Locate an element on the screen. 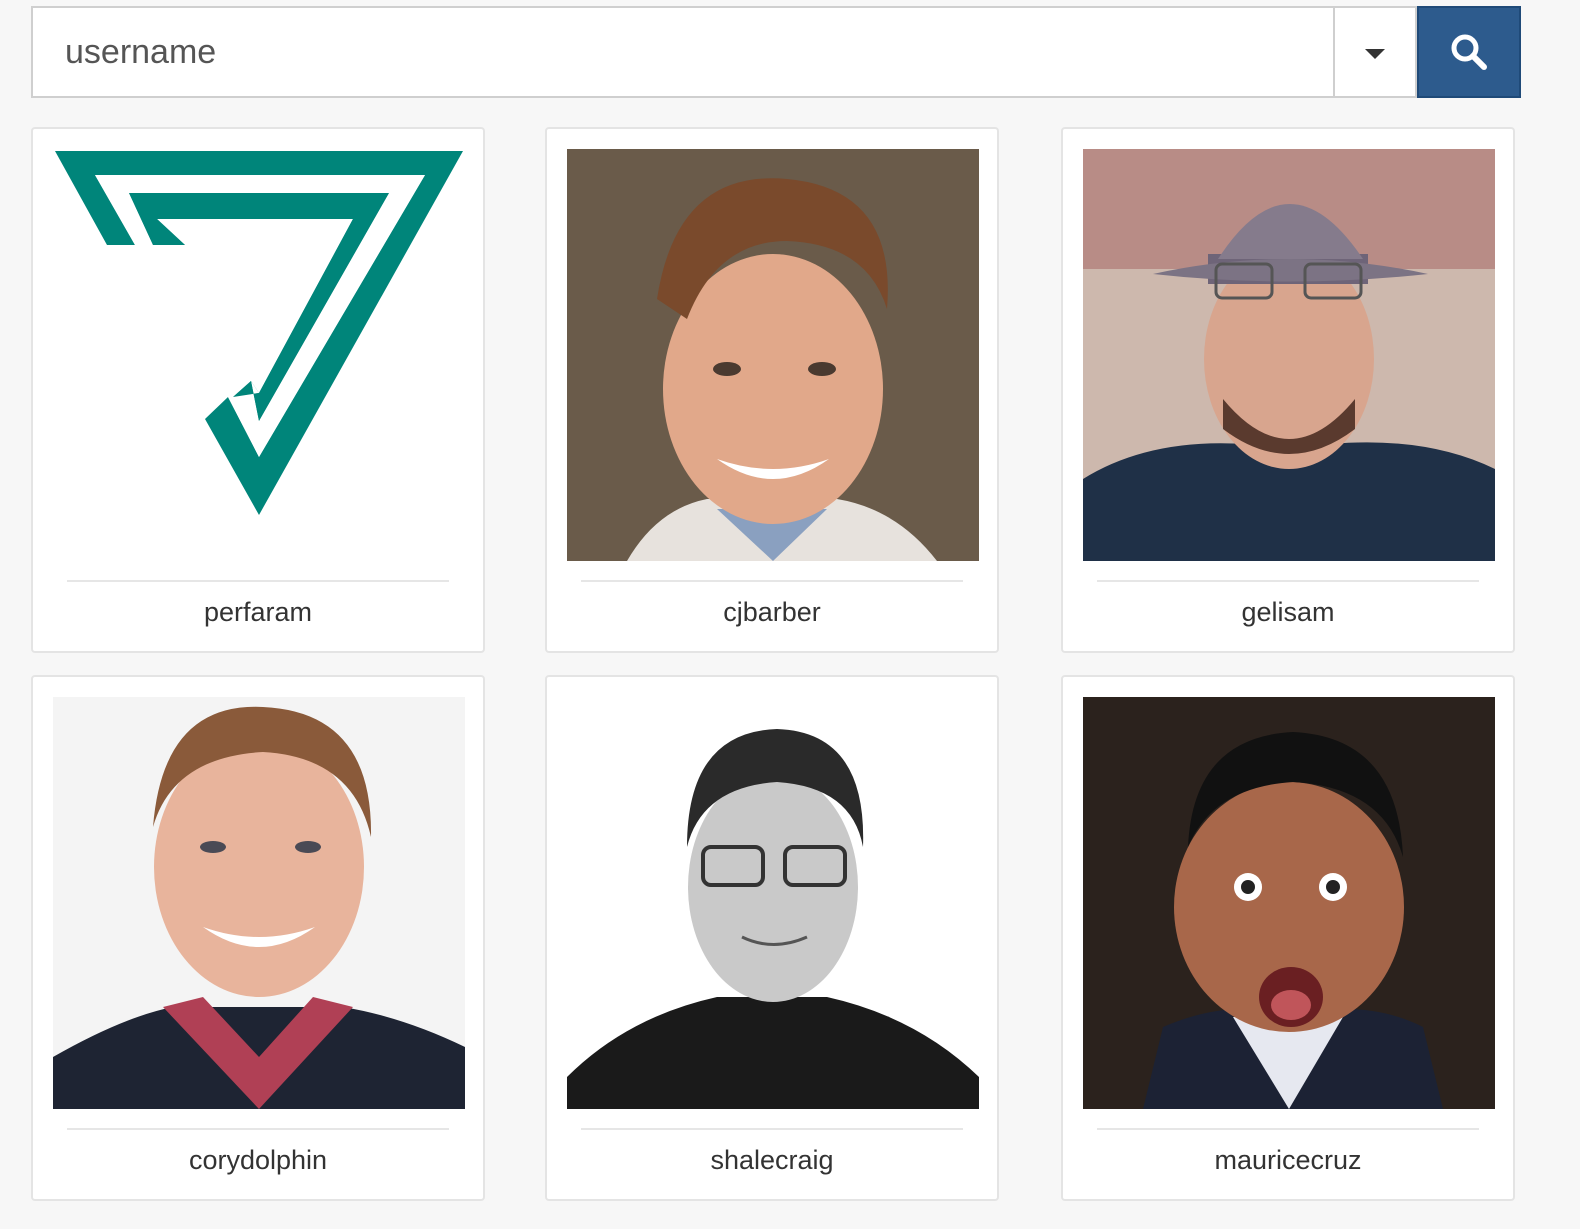  dropdown-button is located at coordinates (1375, 52).